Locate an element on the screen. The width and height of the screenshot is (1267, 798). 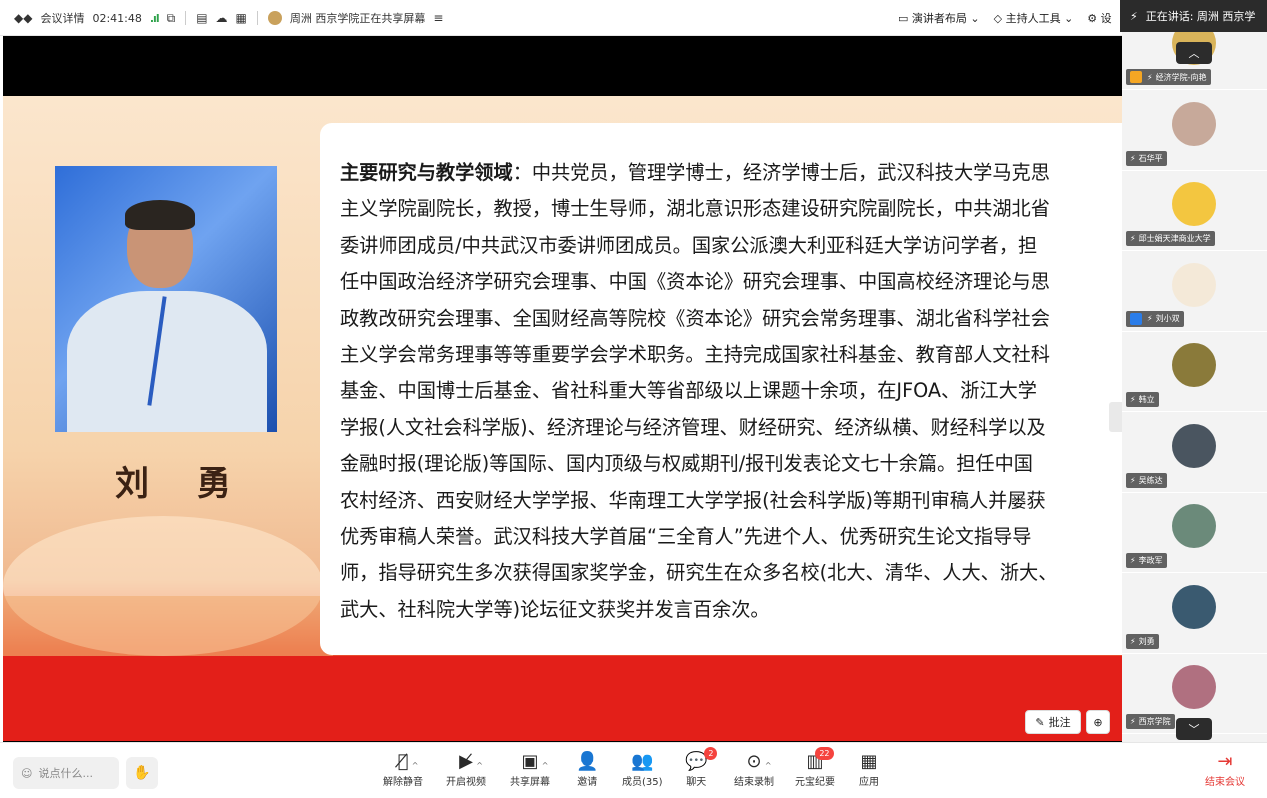
participant-name: 李政军 is located at coordinates (1150, 560).